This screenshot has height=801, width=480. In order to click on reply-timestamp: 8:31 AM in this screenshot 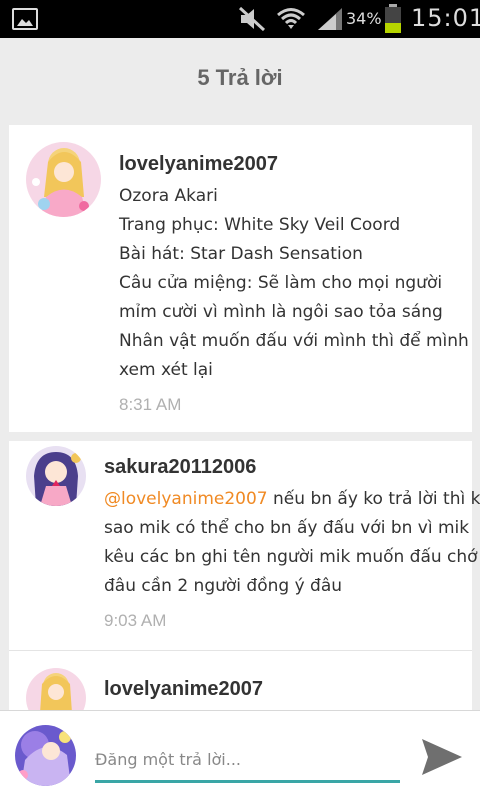, I will do `click(150, 404)`.